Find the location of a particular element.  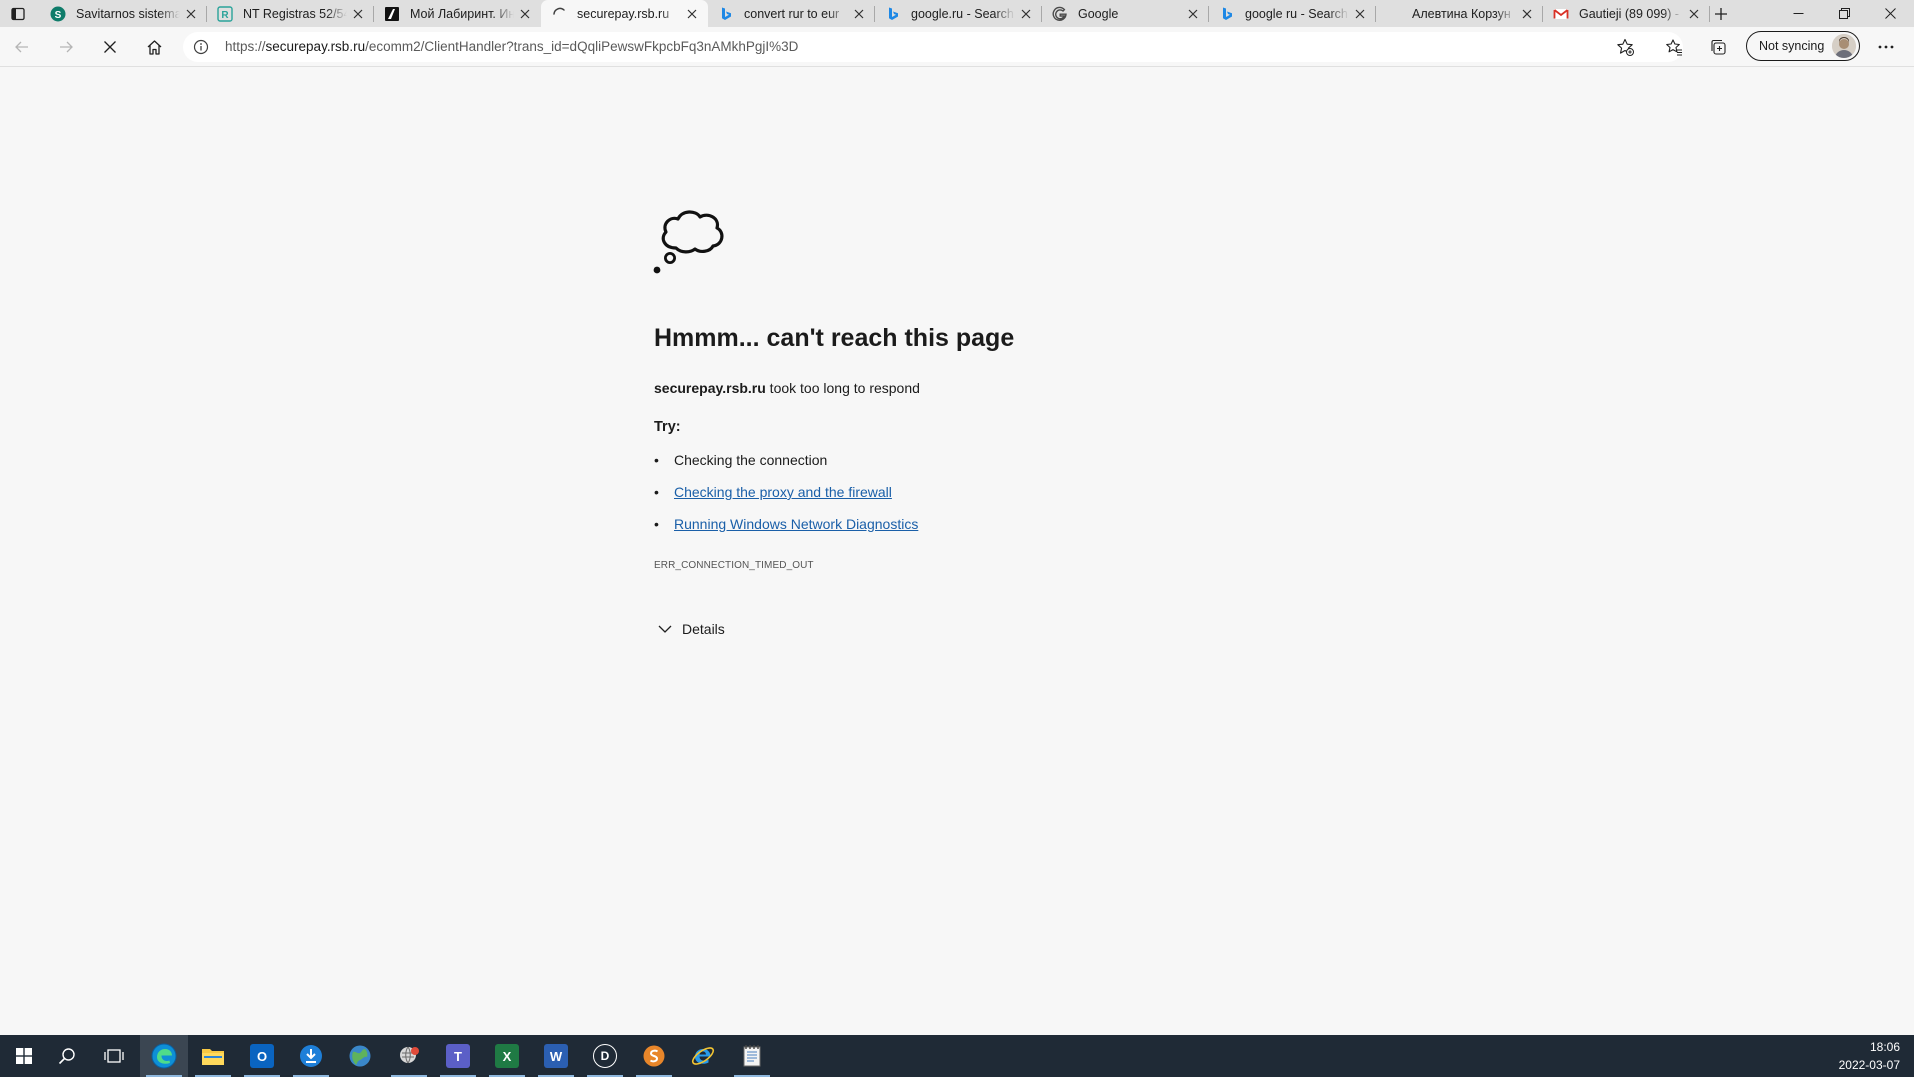

tab-savitarnos: S Savitarnos sistema is located at coordinates (123, 13).